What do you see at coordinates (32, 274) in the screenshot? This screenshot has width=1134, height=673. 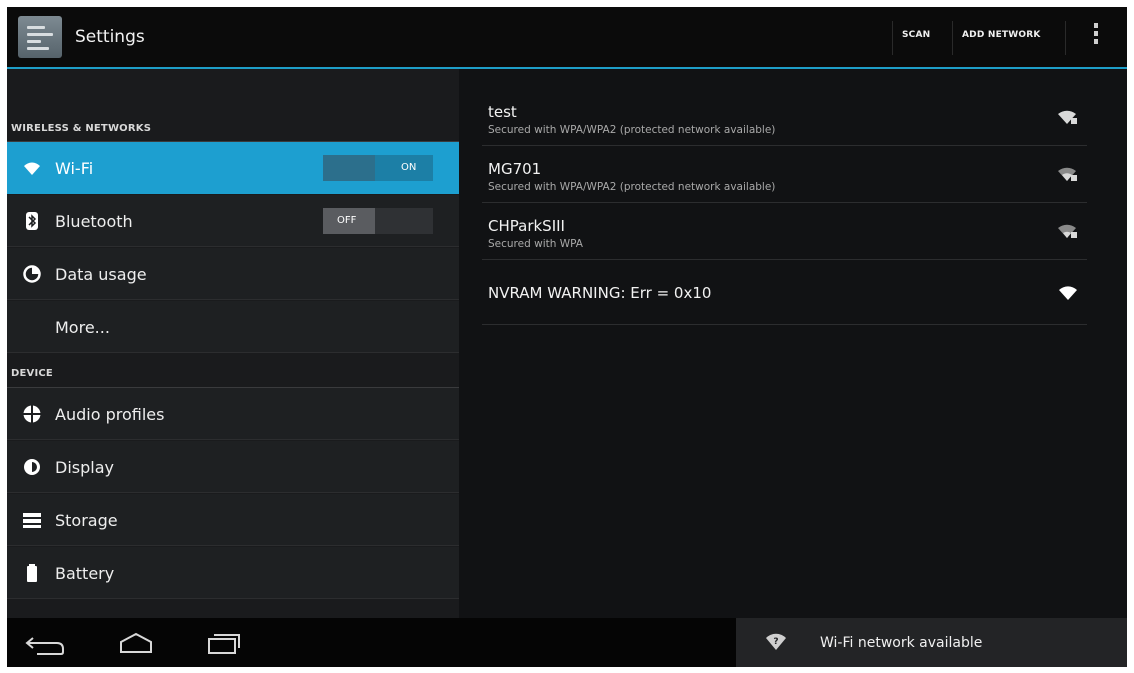 I see `data-usage-icon` at bounding box center [32, 274].